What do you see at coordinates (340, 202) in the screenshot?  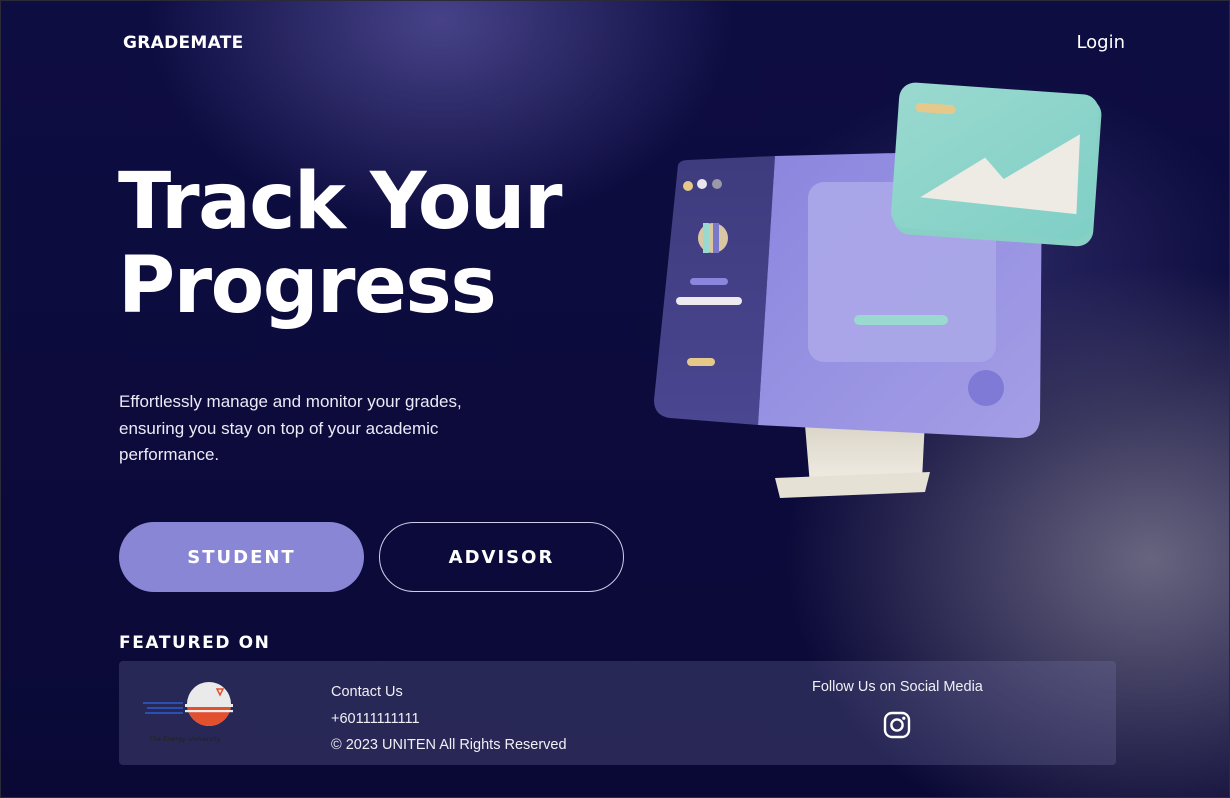 I see `hero-title-line-1: Track Your` at bounding box center [340, 202].